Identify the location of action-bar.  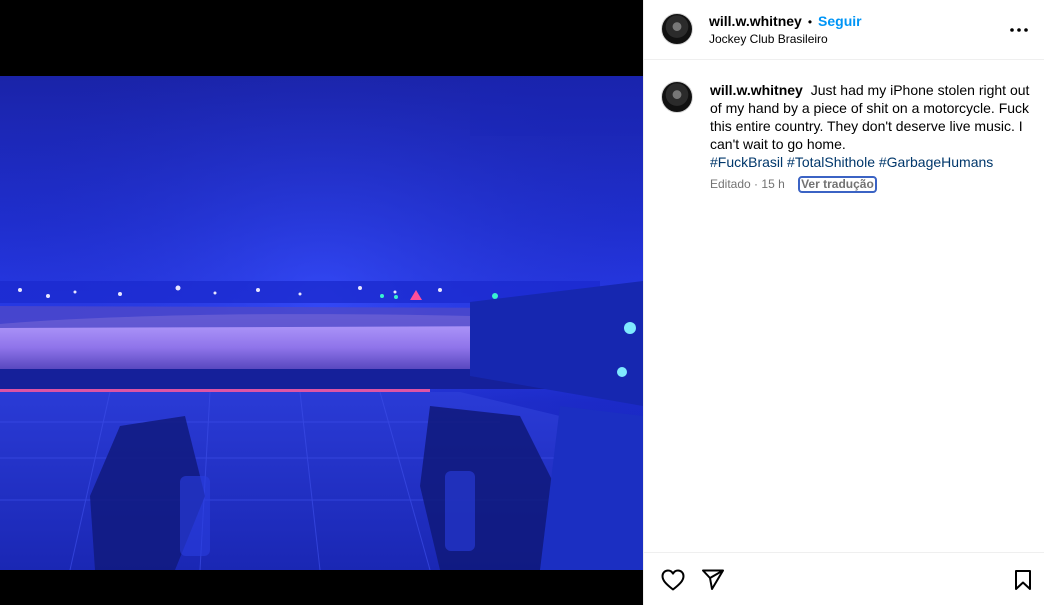
(844, 578).